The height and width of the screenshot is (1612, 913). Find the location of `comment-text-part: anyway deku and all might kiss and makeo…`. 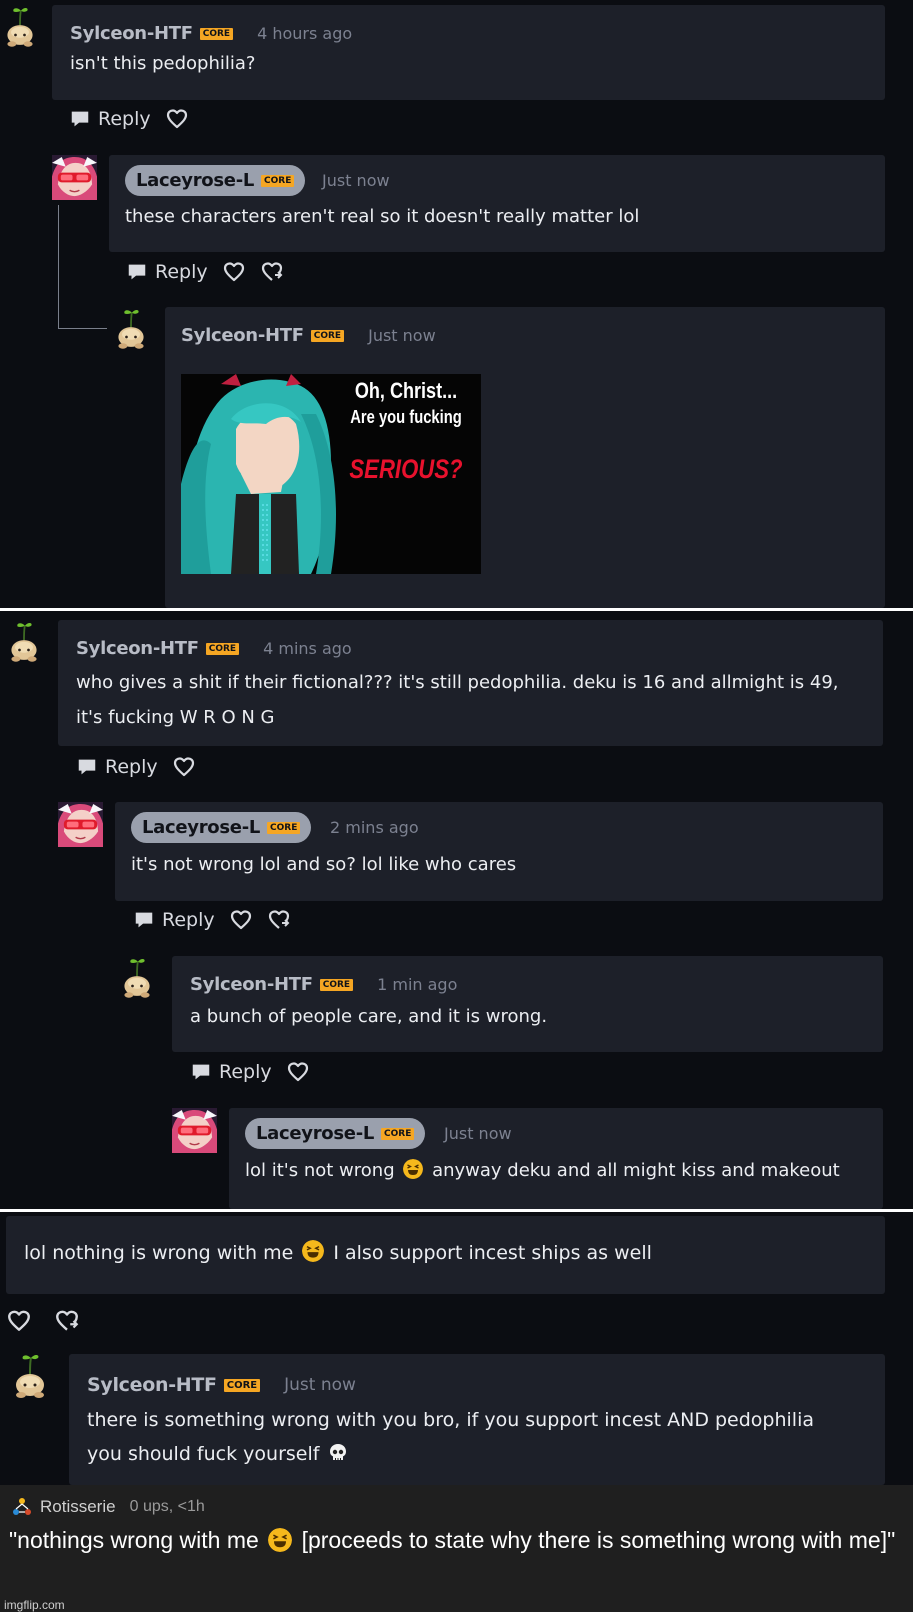

comment-text-part: anyway deku and all might kiss and makeo… is located at coordinates (636, 1170).